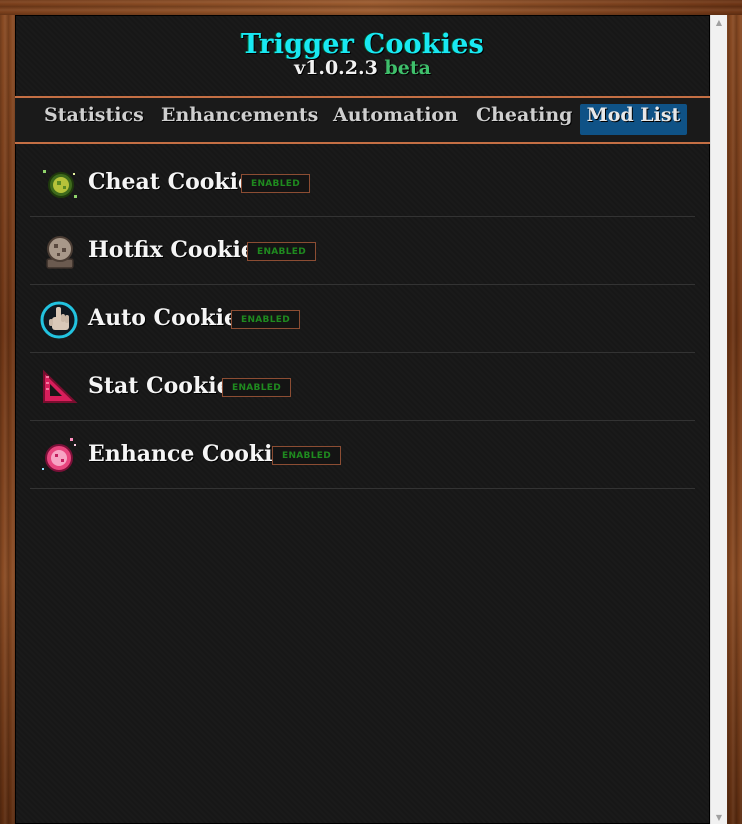  What do you see at coordinates (159, 386) in the screenshot?
I see `mod-name: Stat Cookie` at bounding box center [159, 386].